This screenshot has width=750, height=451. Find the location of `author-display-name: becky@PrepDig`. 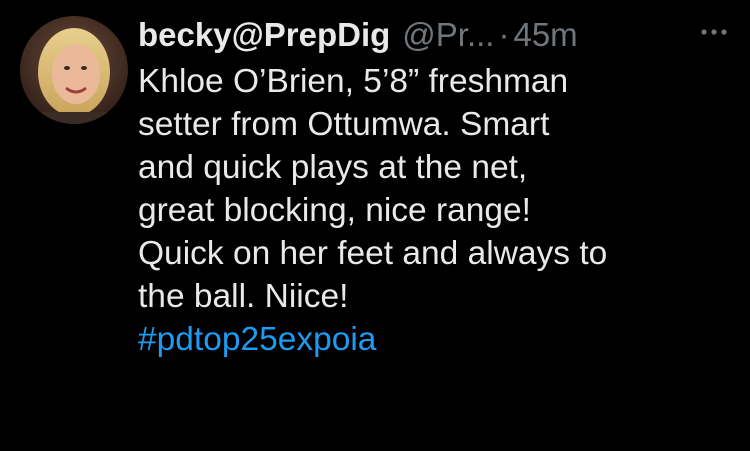

author-display-name: becky@PrepDig is located at coordinates (264, 35).